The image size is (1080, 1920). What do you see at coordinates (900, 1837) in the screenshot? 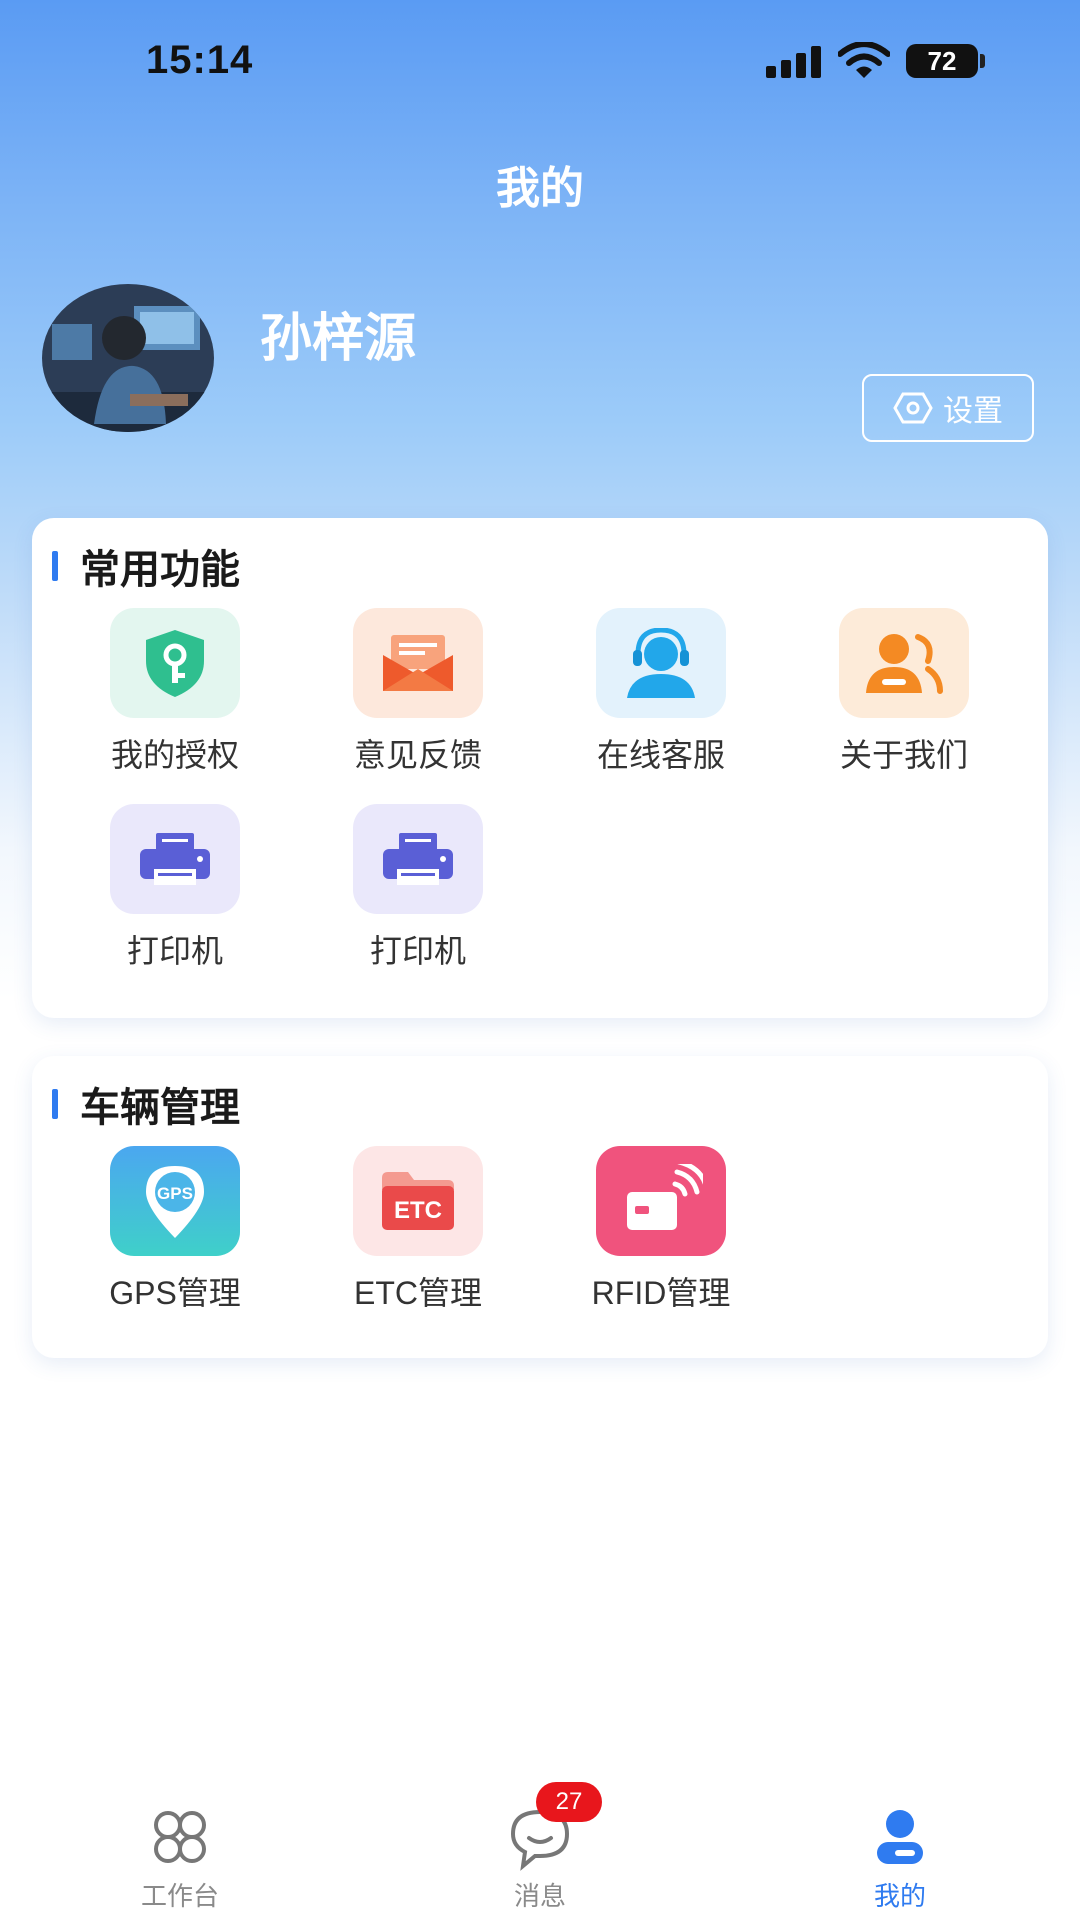
I see `user-icon` at bounding box center [900, 1837].